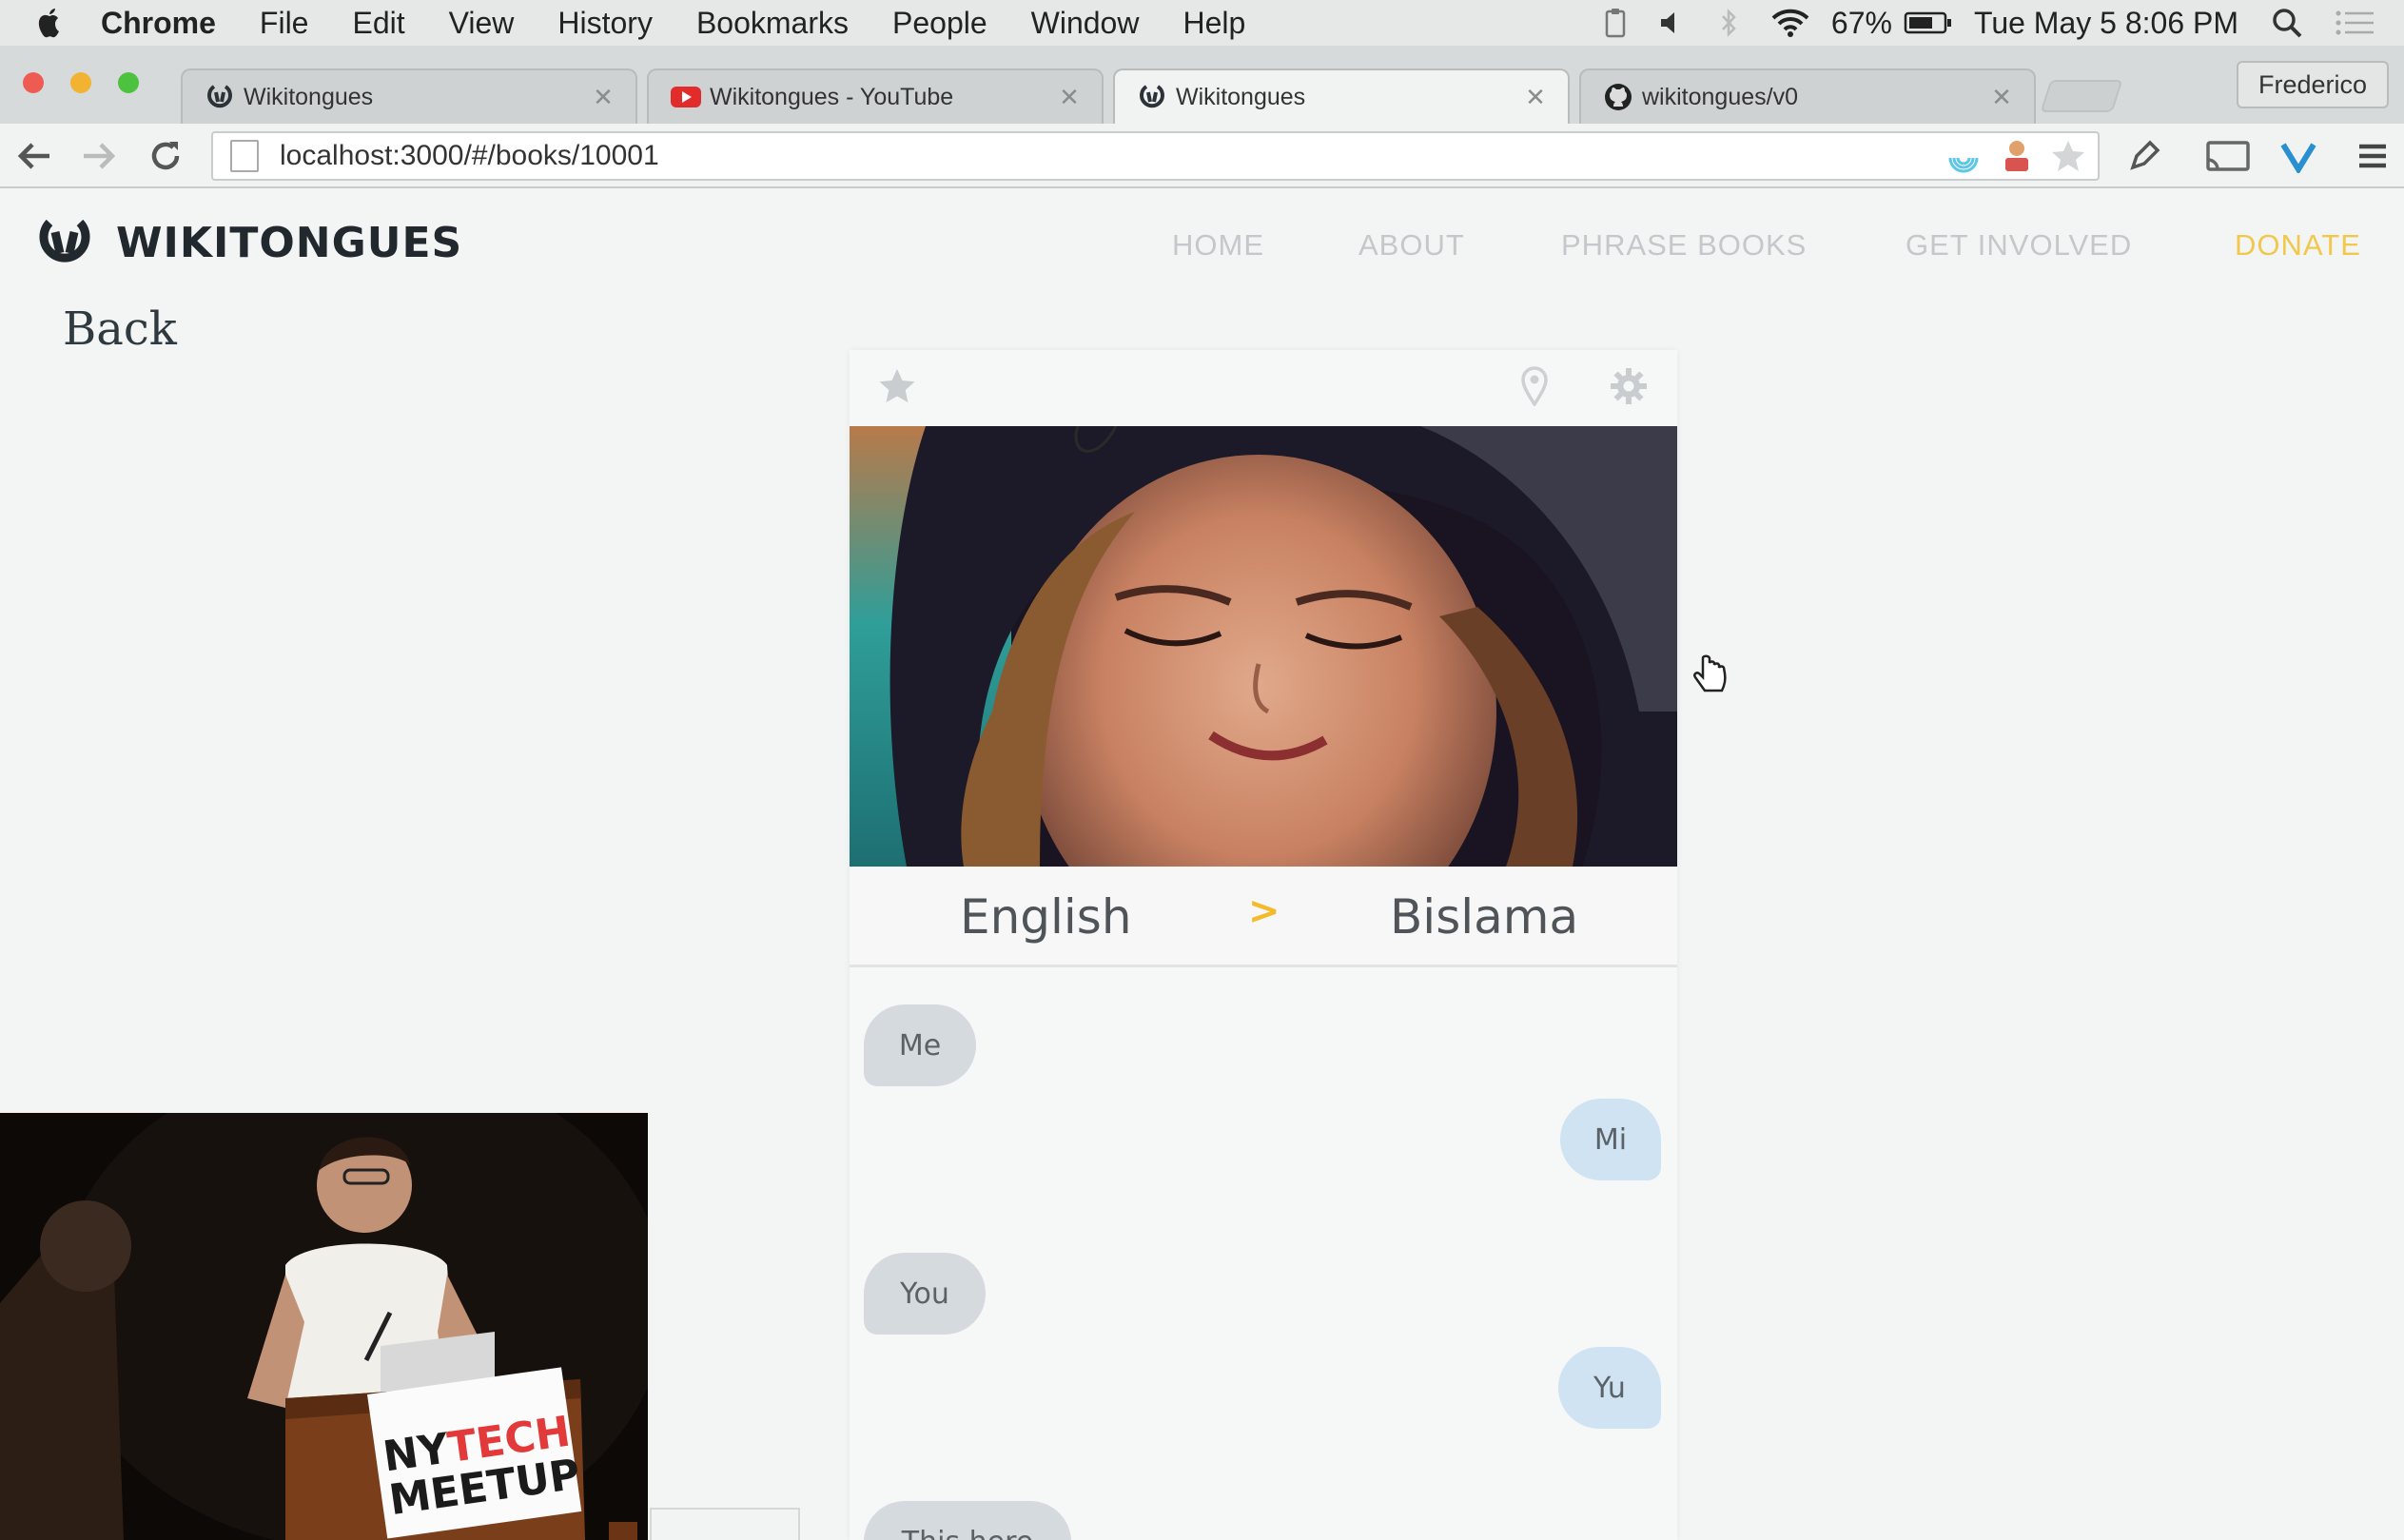 This screenshot has width=2404, height=1540. I want to click on bookmark-star-icon, so click(2068, 156).